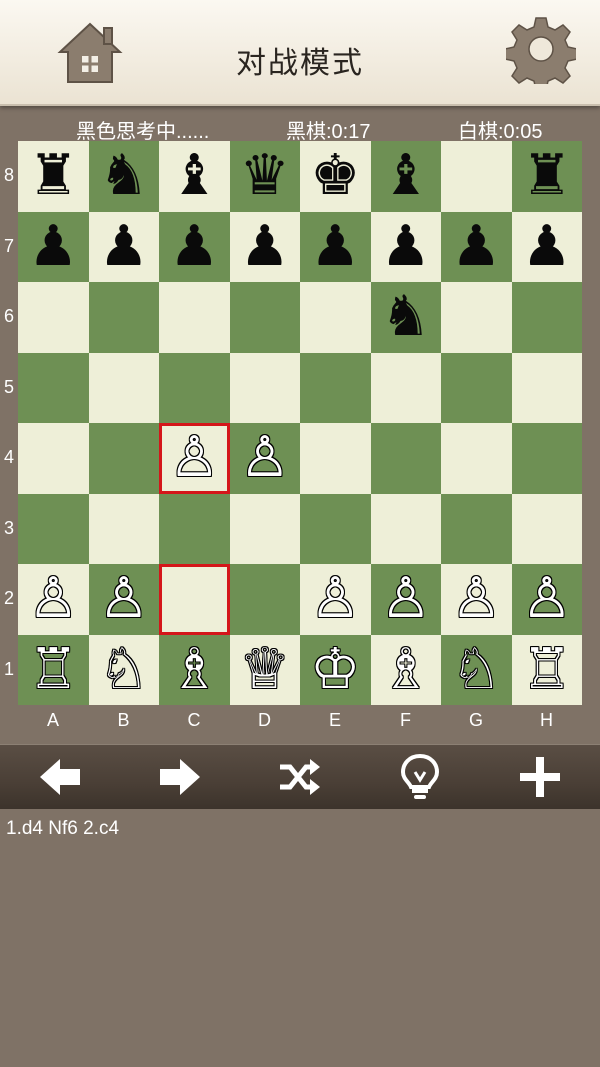 The height and width of the screenshot is (1067, 600). Describe the element at coordinates (546, 458) in the screenshot. I see `square-h4` at that location.